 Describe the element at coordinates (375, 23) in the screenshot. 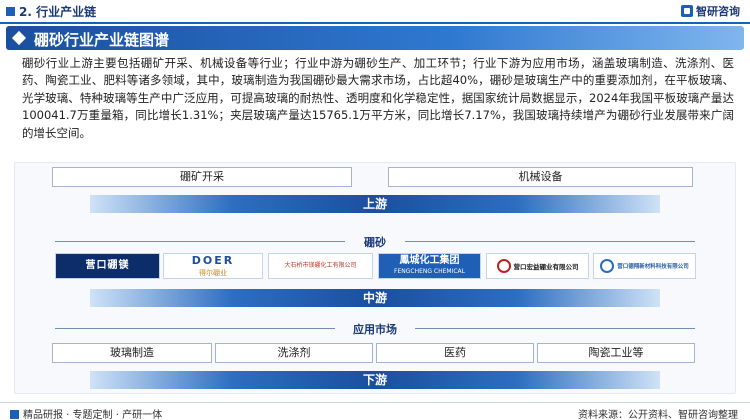

I see `divider` at that location.